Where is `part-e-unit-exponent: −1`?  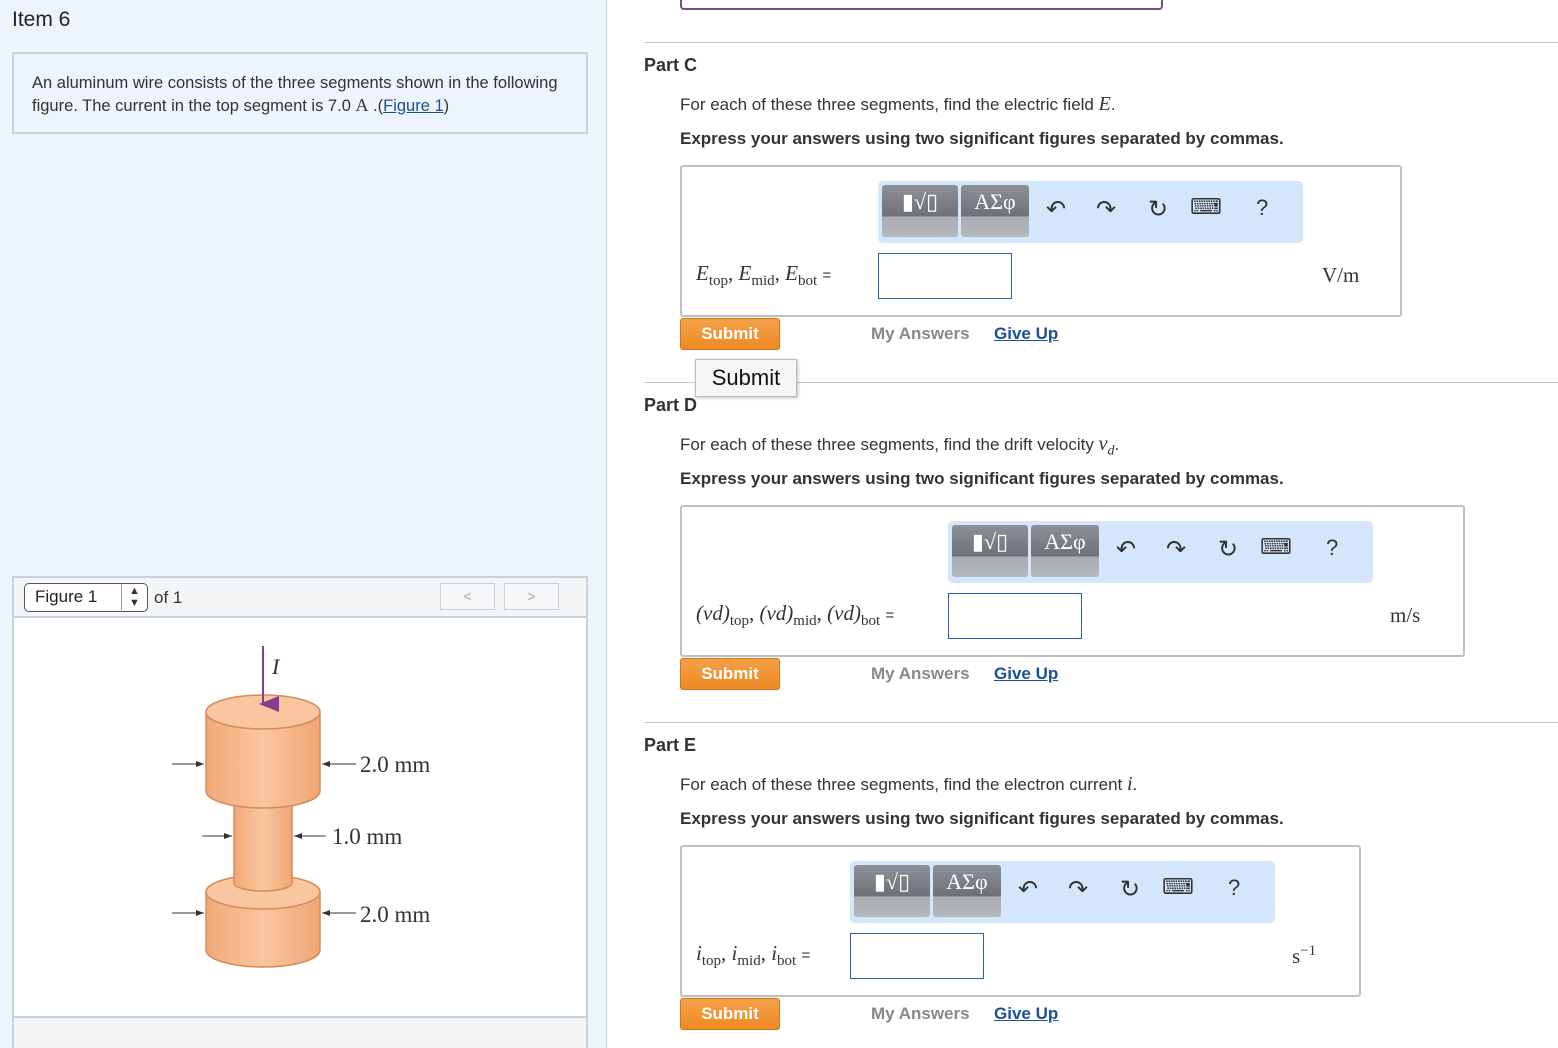
part-e-unit-exponent: −1 is located at coordinates (1308, 951).